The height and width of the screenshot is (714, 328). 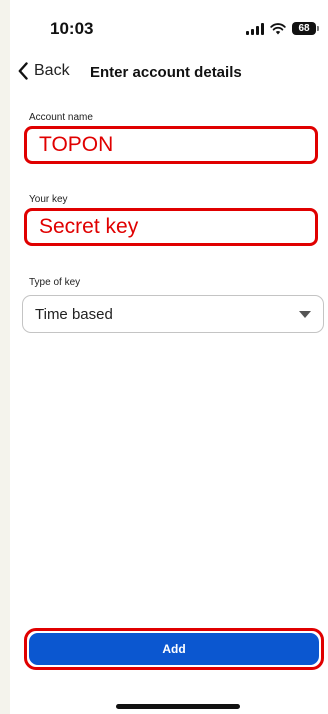 What do you see at coordinates (166, 72) in the screenshot?
I see `page-title: Enter account details` at bounding box center [166, 72].